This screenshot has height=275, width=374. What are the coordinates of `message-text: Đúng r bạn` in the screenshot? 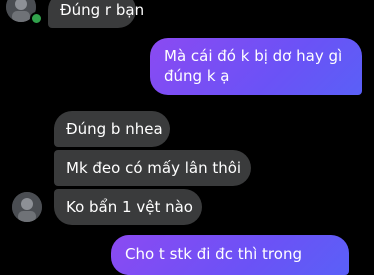 It's located at (102, 10).